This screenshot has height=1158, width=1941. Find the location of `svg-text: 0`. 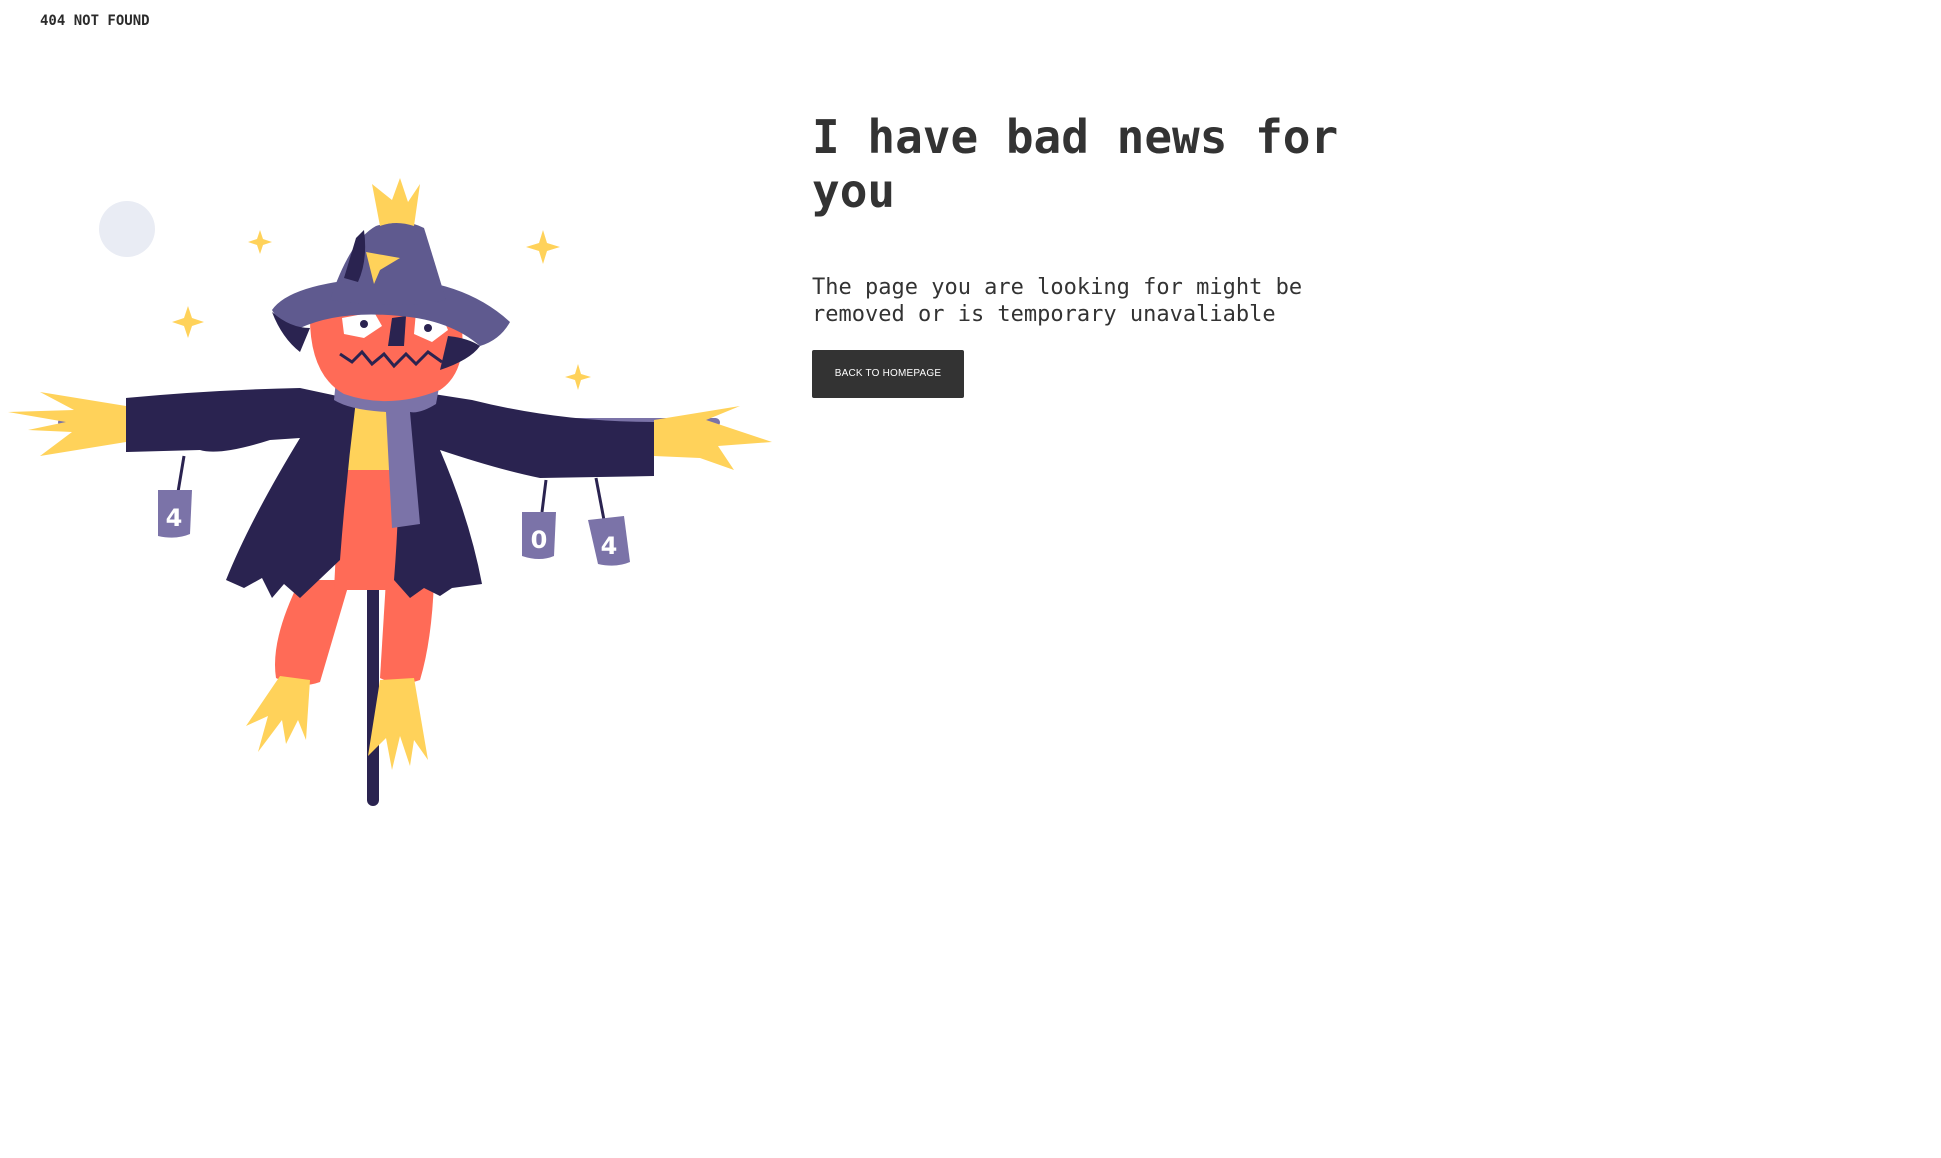

svg-text: 0 is located at coordinates (539, 540).